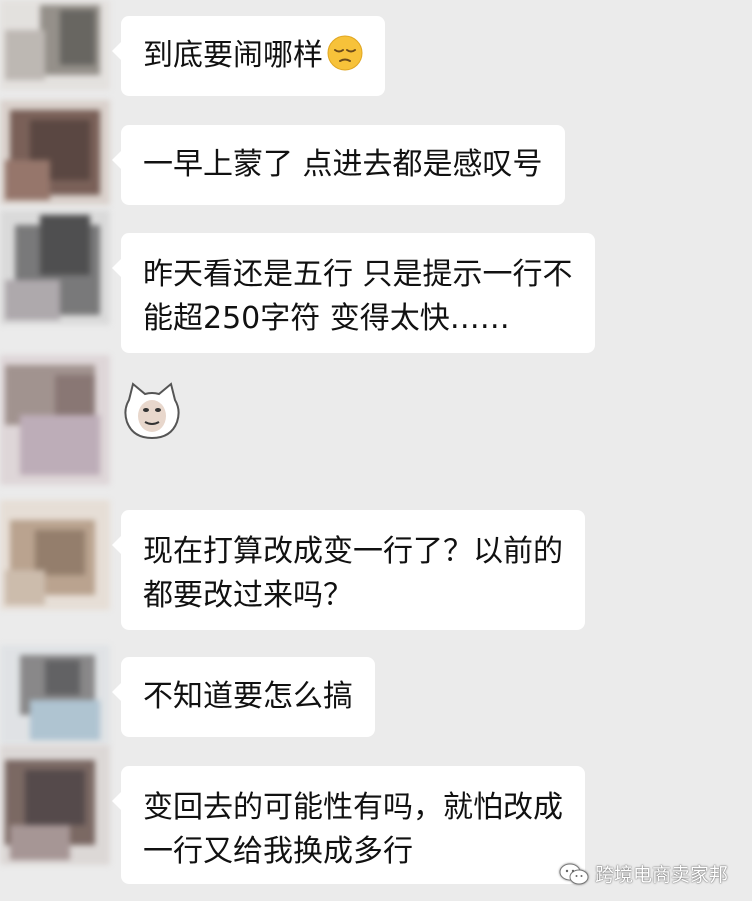 The image size is (752, 901). I want to click on message-text: 一早上蒙了 点进去都是感叹号, so click(343, 164).